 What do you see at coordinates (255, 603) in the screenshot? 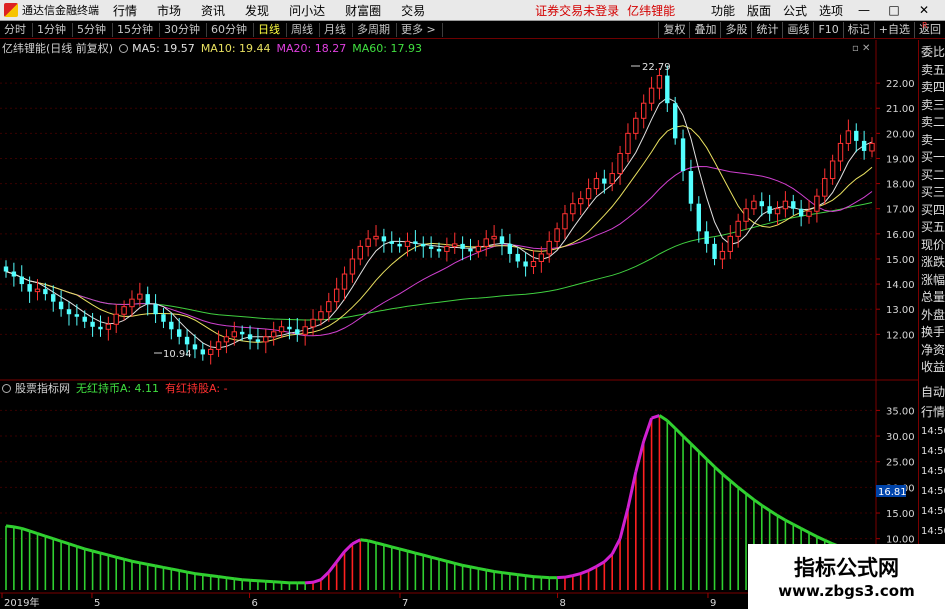
I see `time-tick-label: 6` at bounding box center [255, 603].